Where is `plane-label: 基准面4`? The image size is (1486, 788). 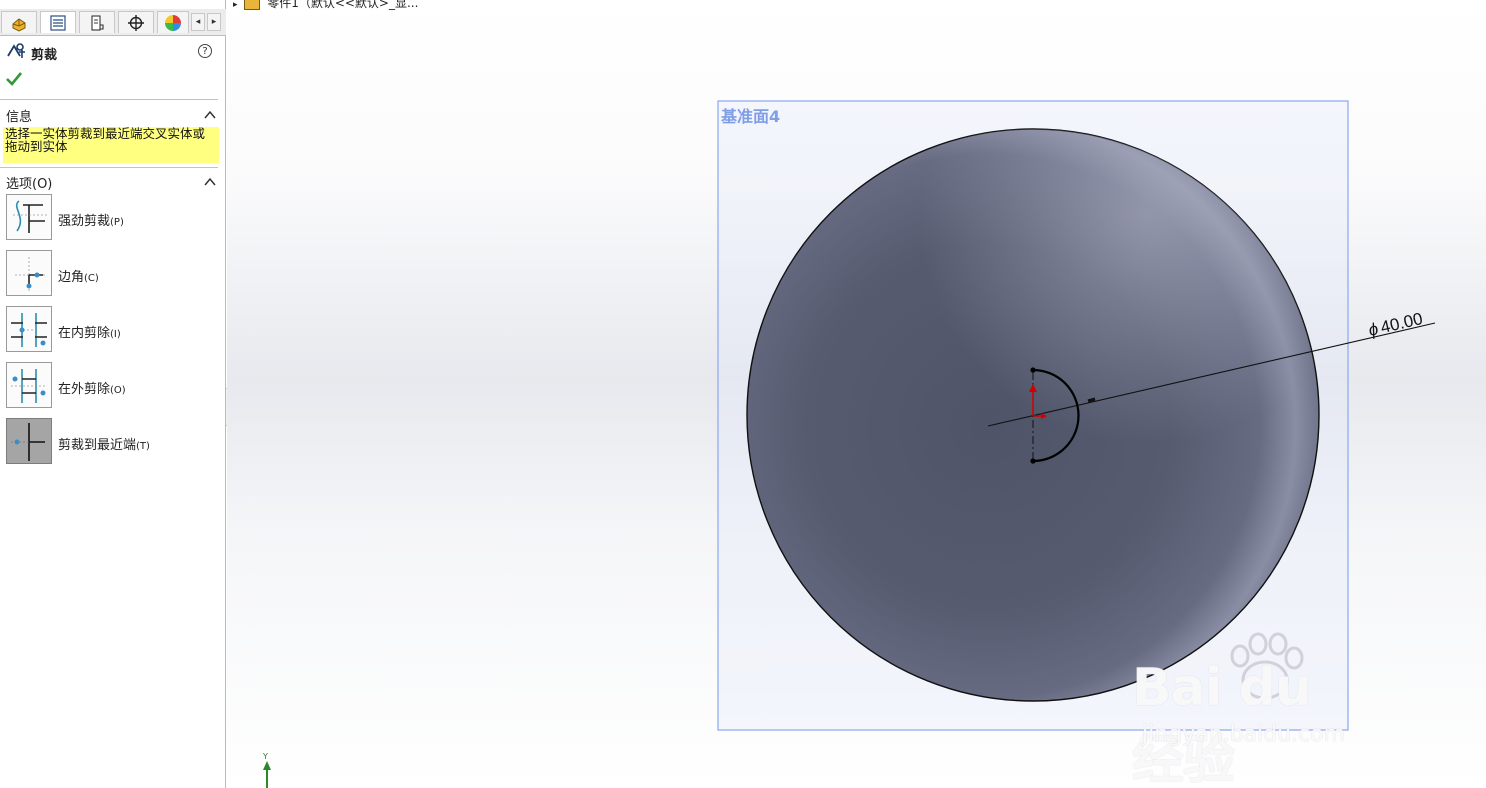
plane-label: 基准面4 is located at coordinates (750, 115).